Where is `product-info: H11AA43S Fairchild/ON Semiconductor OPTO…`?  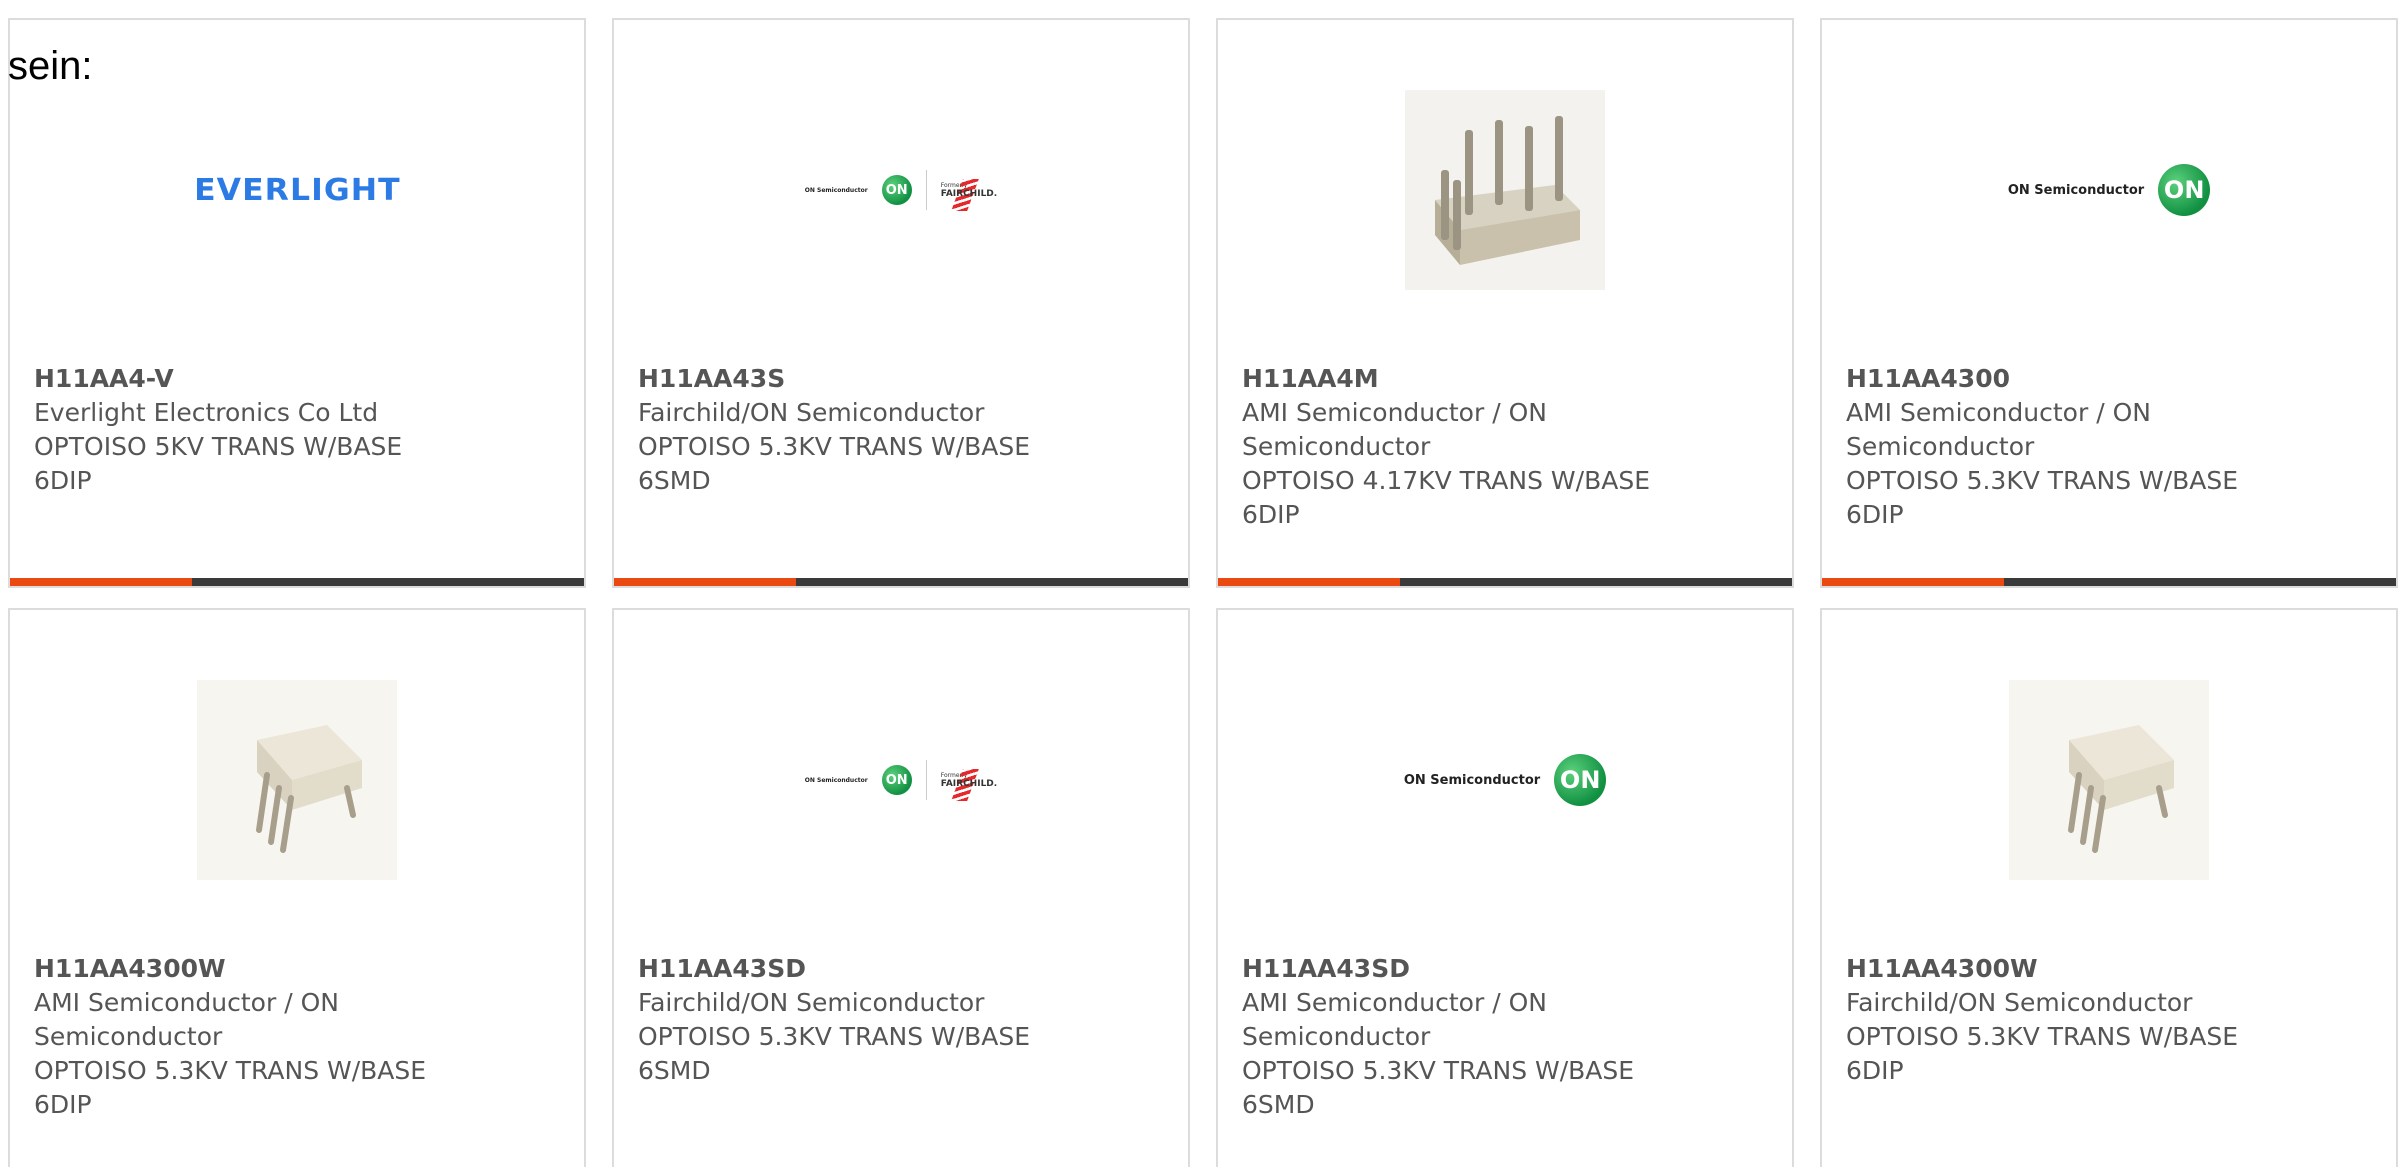 product-info: H11AA43S Fairchild/ON Semiconductor OPTO… is located at coordinates (873, 430).